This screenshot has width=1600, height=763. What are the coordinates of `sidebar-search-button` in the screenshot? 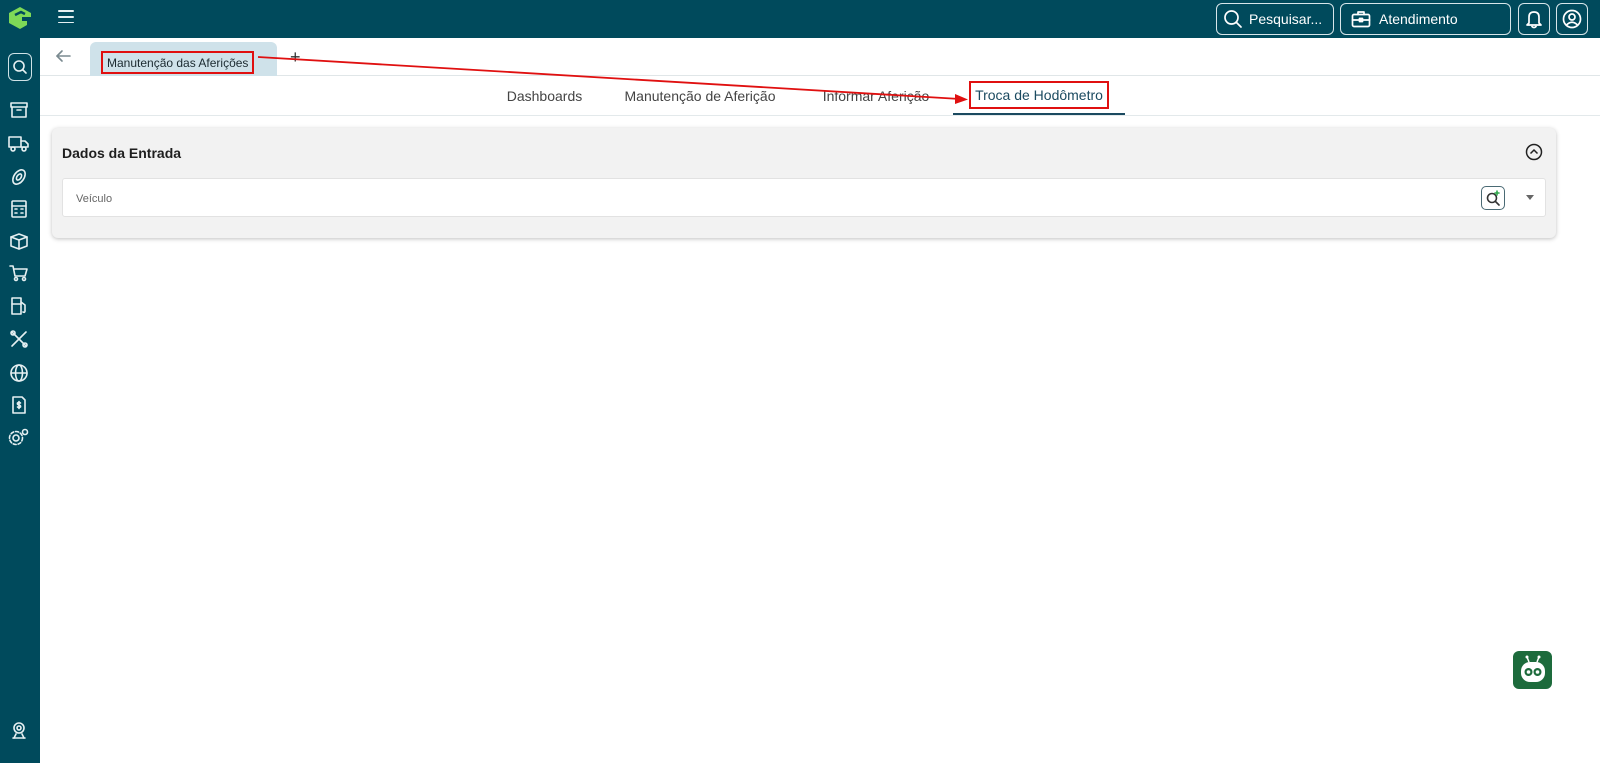 It's located at (20, 67).